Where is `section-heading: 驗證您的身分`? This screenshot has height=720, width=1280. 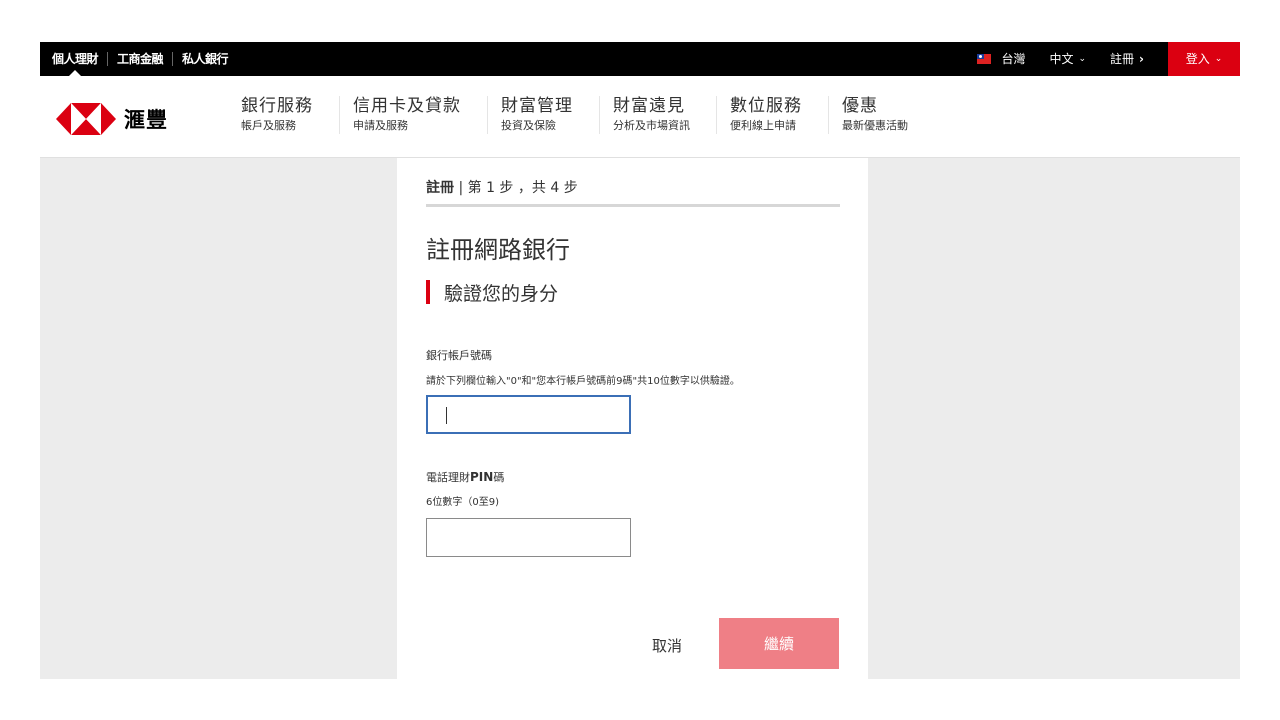 section-heading: 驗證您的身分 is located at coordinates (492, 292).